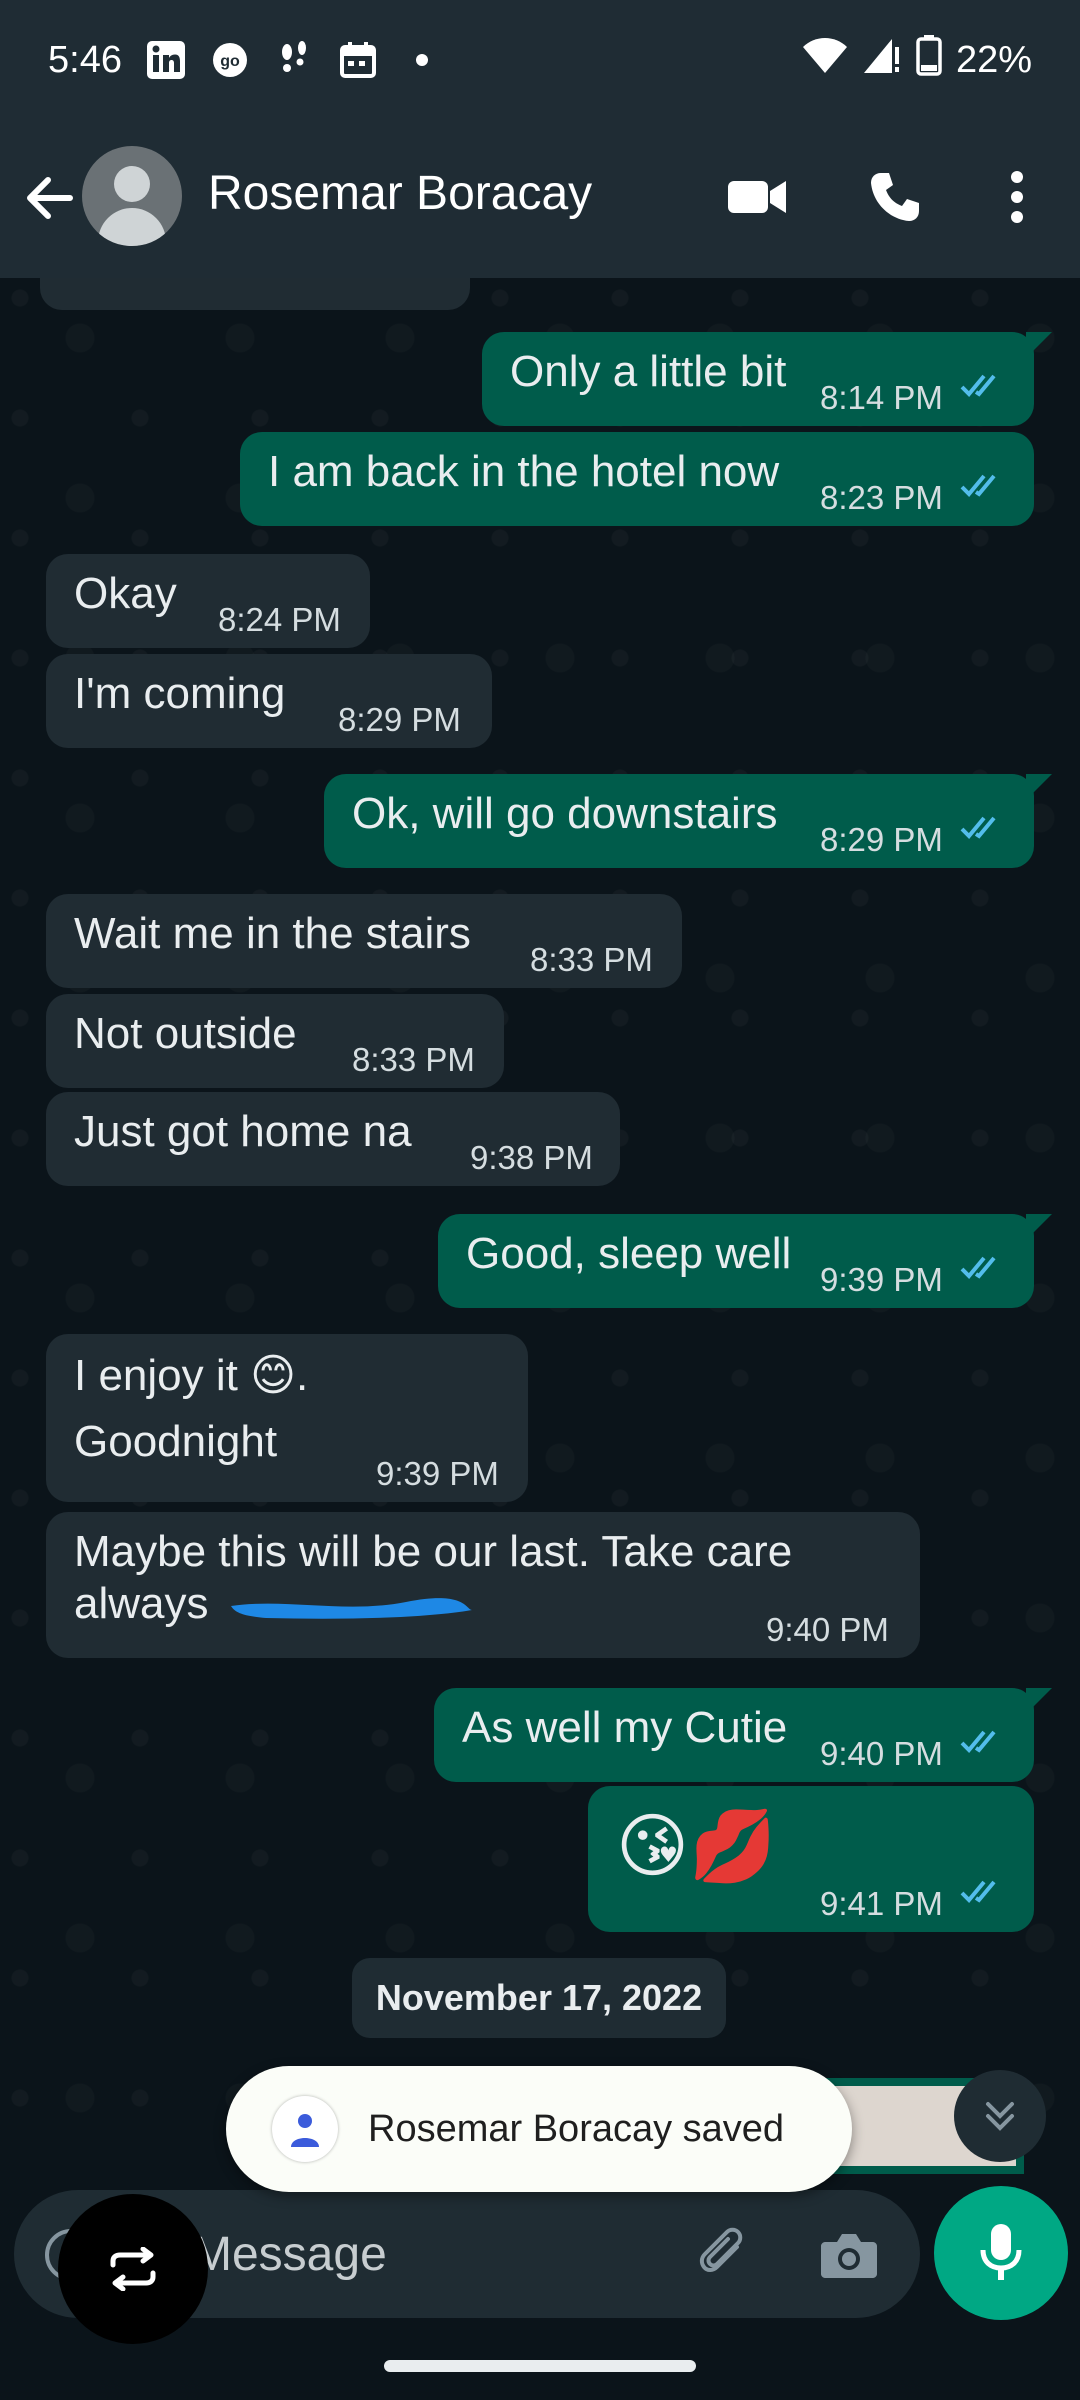 The height and width of the screenshot is (2400, 1080). What do you see at coordinates (745, 1261) in the screenshot?
I see `outgoing-message: Good, sleep well 9:39 PM` at bounding box center [745, 1261].